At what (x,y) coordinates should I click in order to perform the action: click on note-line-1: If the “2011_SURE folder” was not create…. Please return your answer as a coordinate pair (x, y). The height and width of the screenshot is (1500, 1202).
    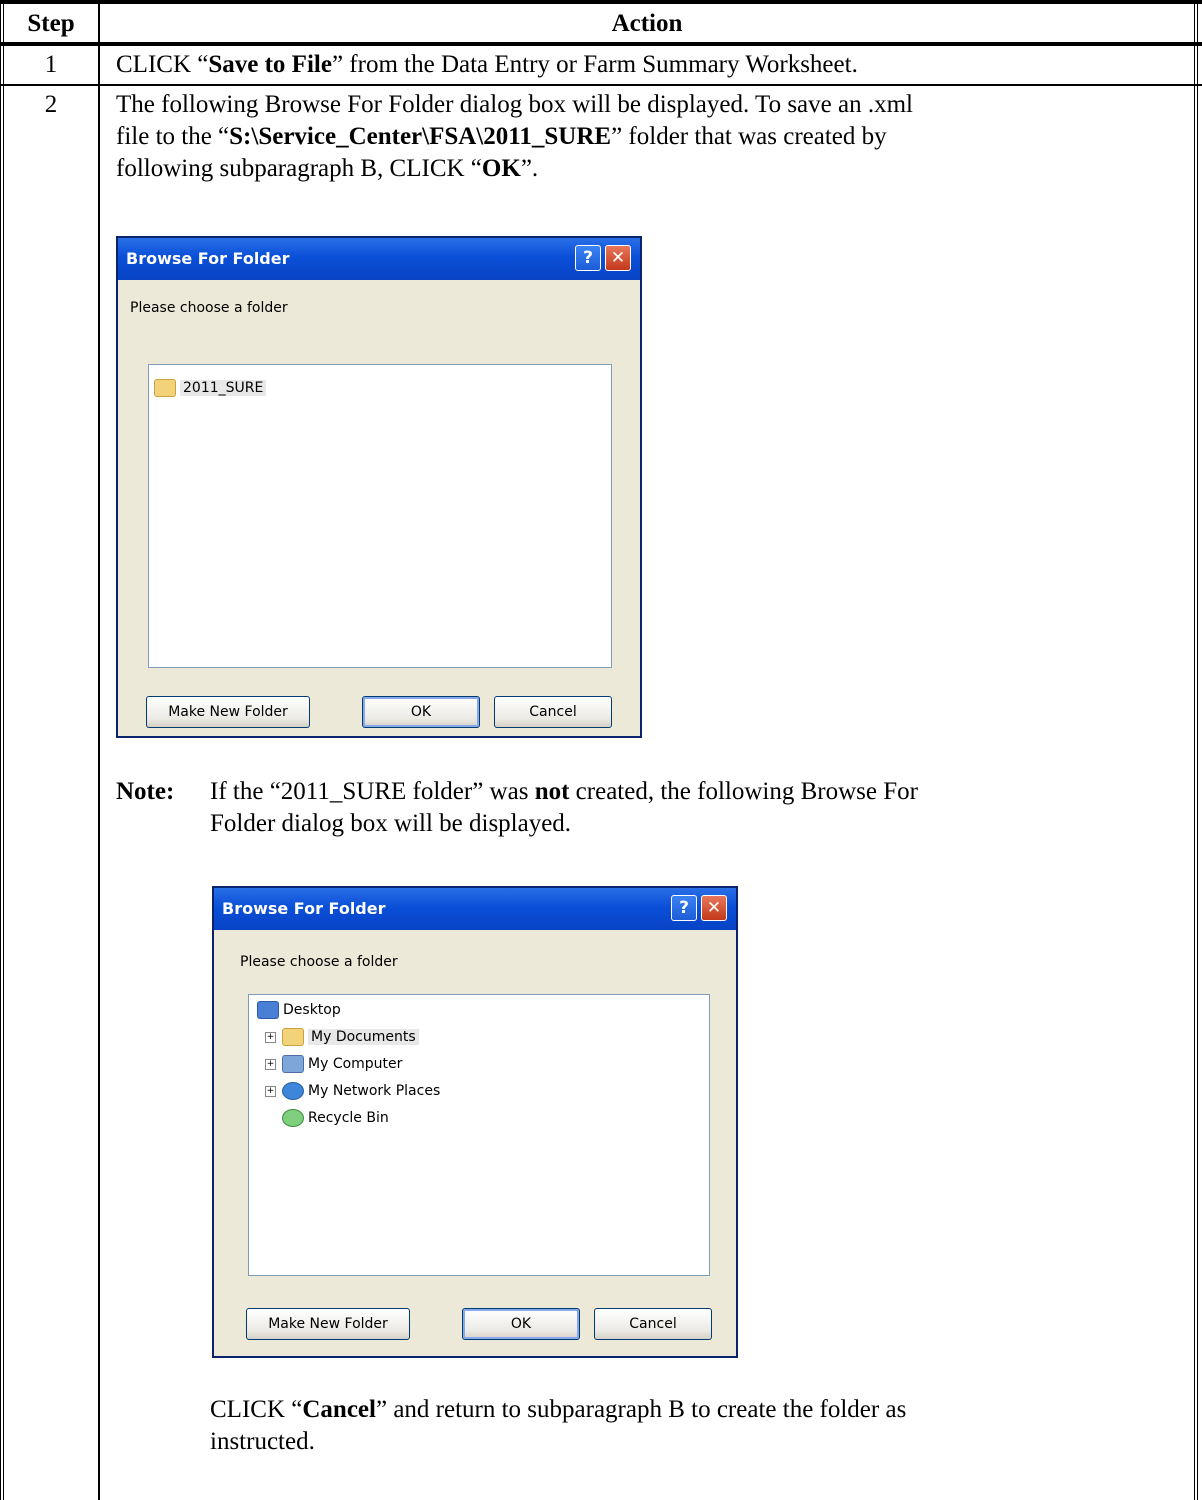
    Looking at the image, I should click on (564, 791).